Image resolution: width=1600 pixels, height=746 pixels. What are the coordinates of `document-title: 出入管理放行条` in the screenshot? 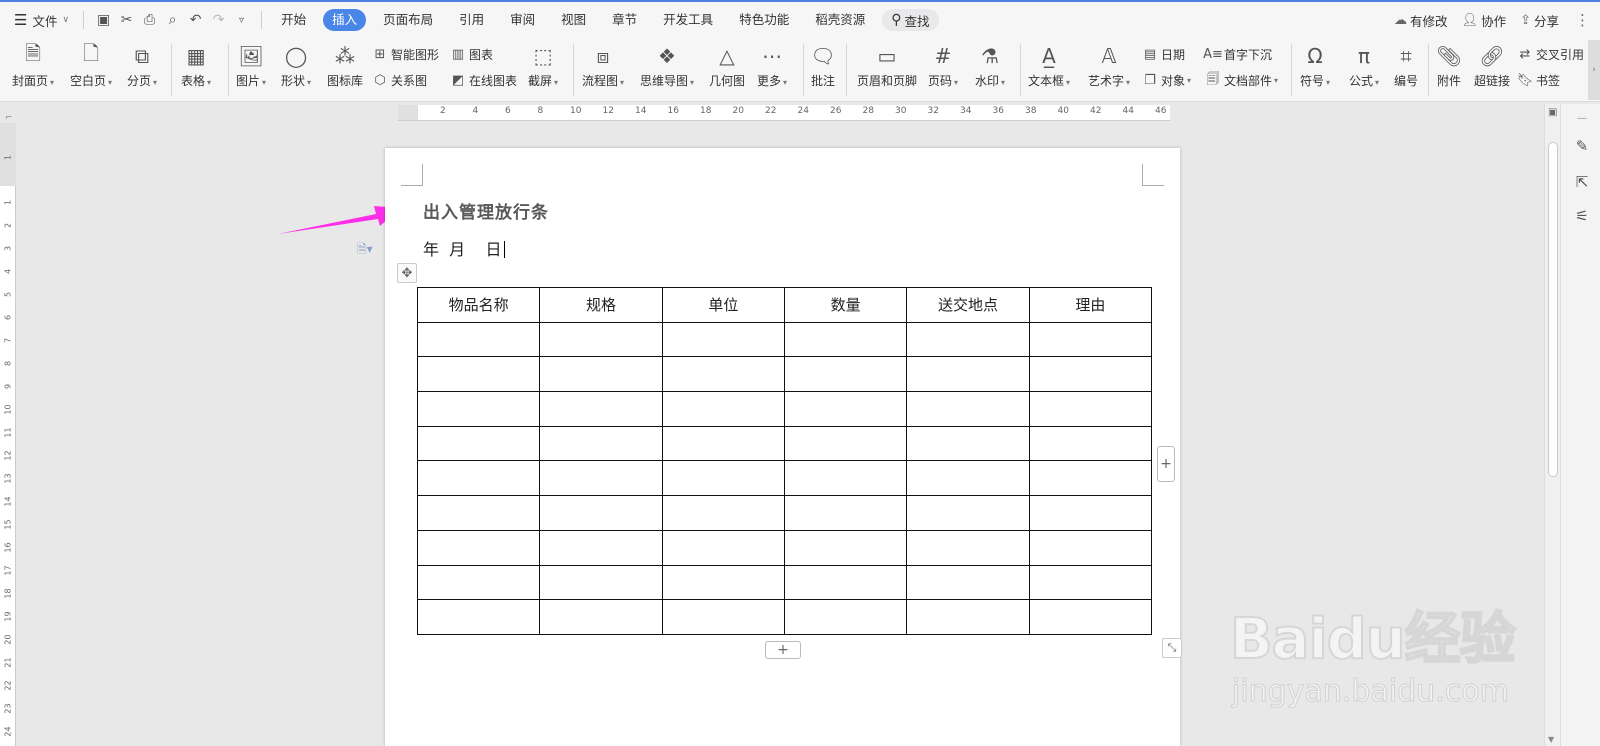 It's located at (486, 210).